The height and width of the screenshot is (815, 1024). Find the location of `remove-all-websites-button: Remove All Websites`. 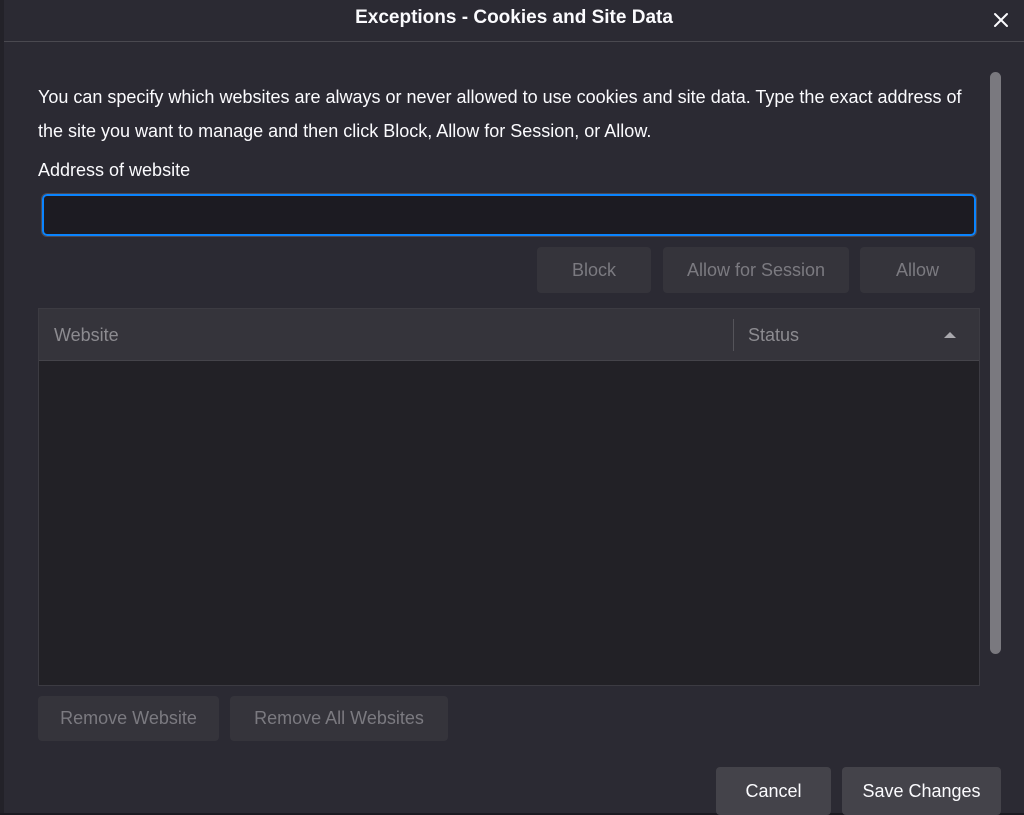

remove-all-websites-button: Remove All Websites is located at coordinates (339, 718).